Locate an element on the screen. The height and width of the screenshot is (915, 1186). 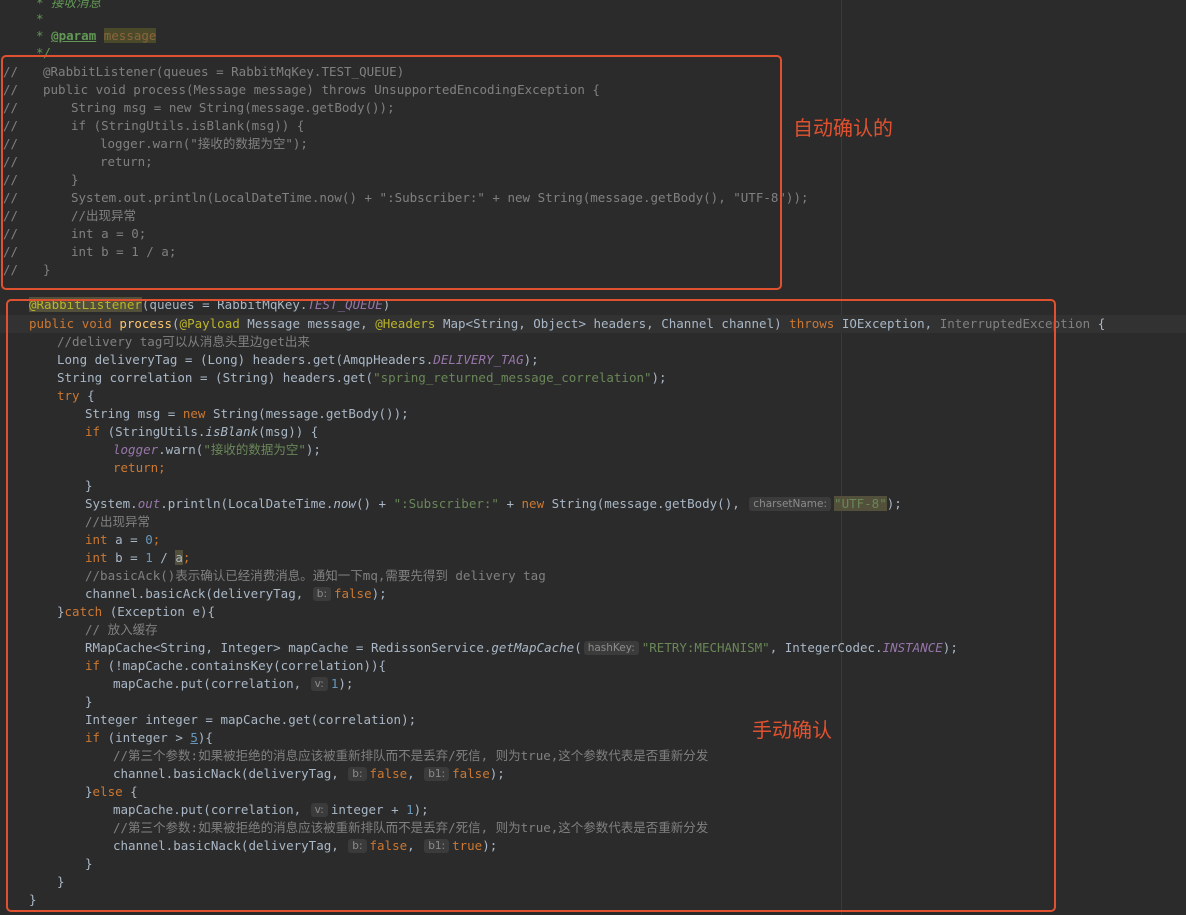
code-line: * is located at coordinates (40, 18).